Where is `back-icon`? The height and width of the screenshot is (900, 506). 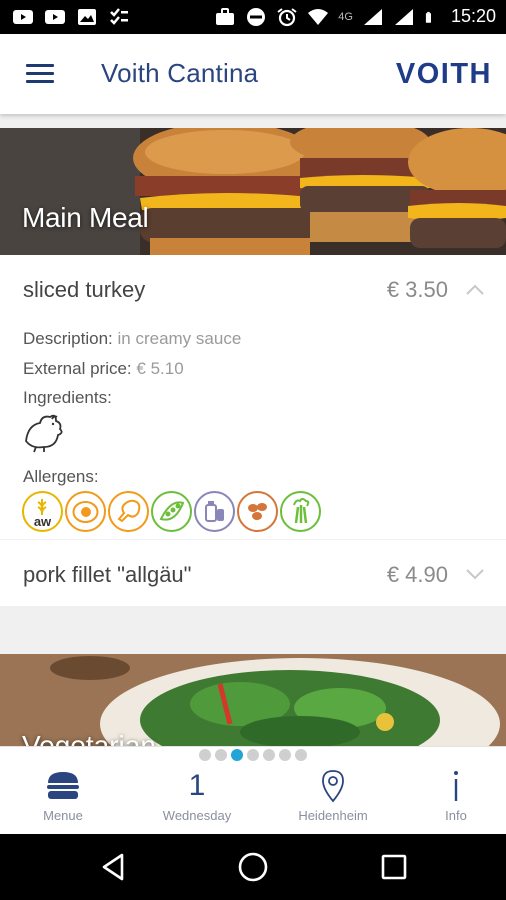
back-icon is located at coordinates (114, 867).